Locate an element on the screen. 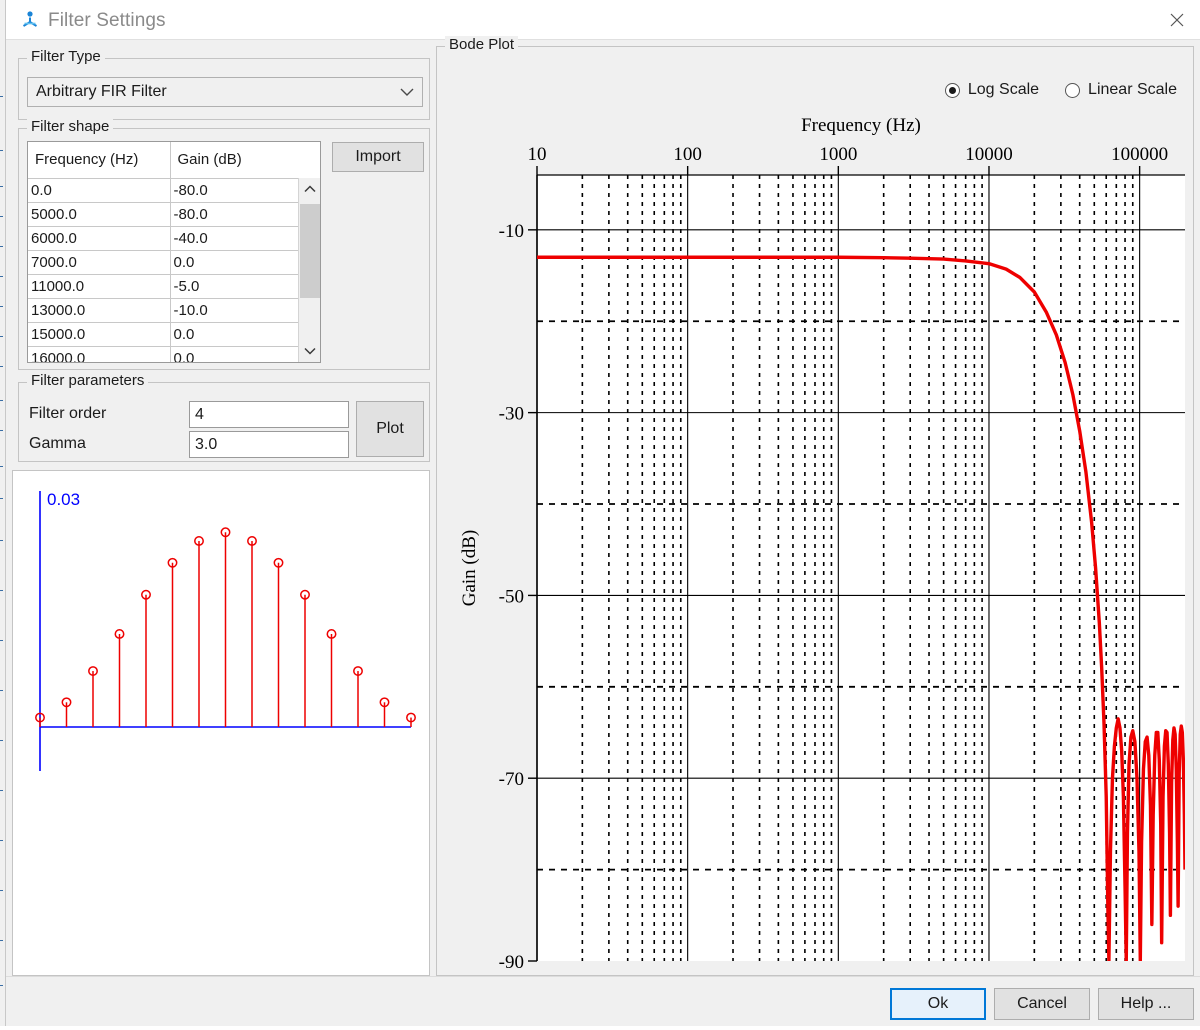  filter-type-group: Filter Type Arbitrary FIR Filter is located at coordinates (224, 84).